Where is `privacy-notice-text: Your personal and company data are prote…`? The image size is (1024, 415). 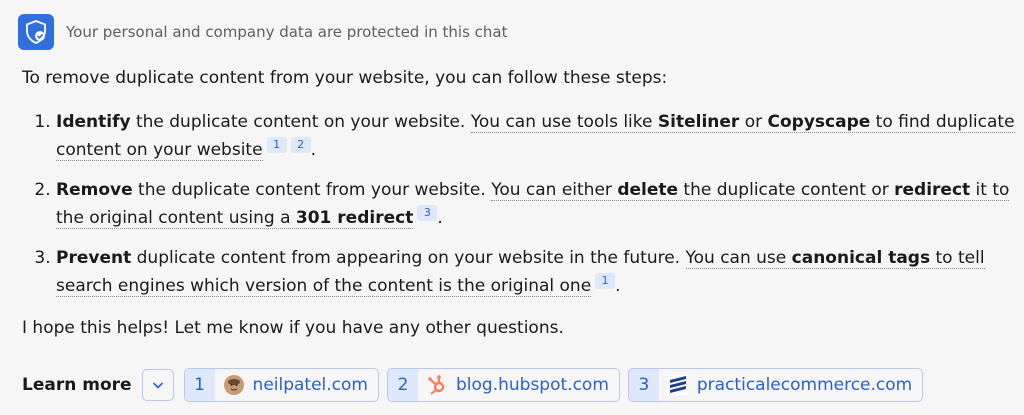 privacy-notice-text: Your personal and company data are prote… is located at coordinates (287, 32).